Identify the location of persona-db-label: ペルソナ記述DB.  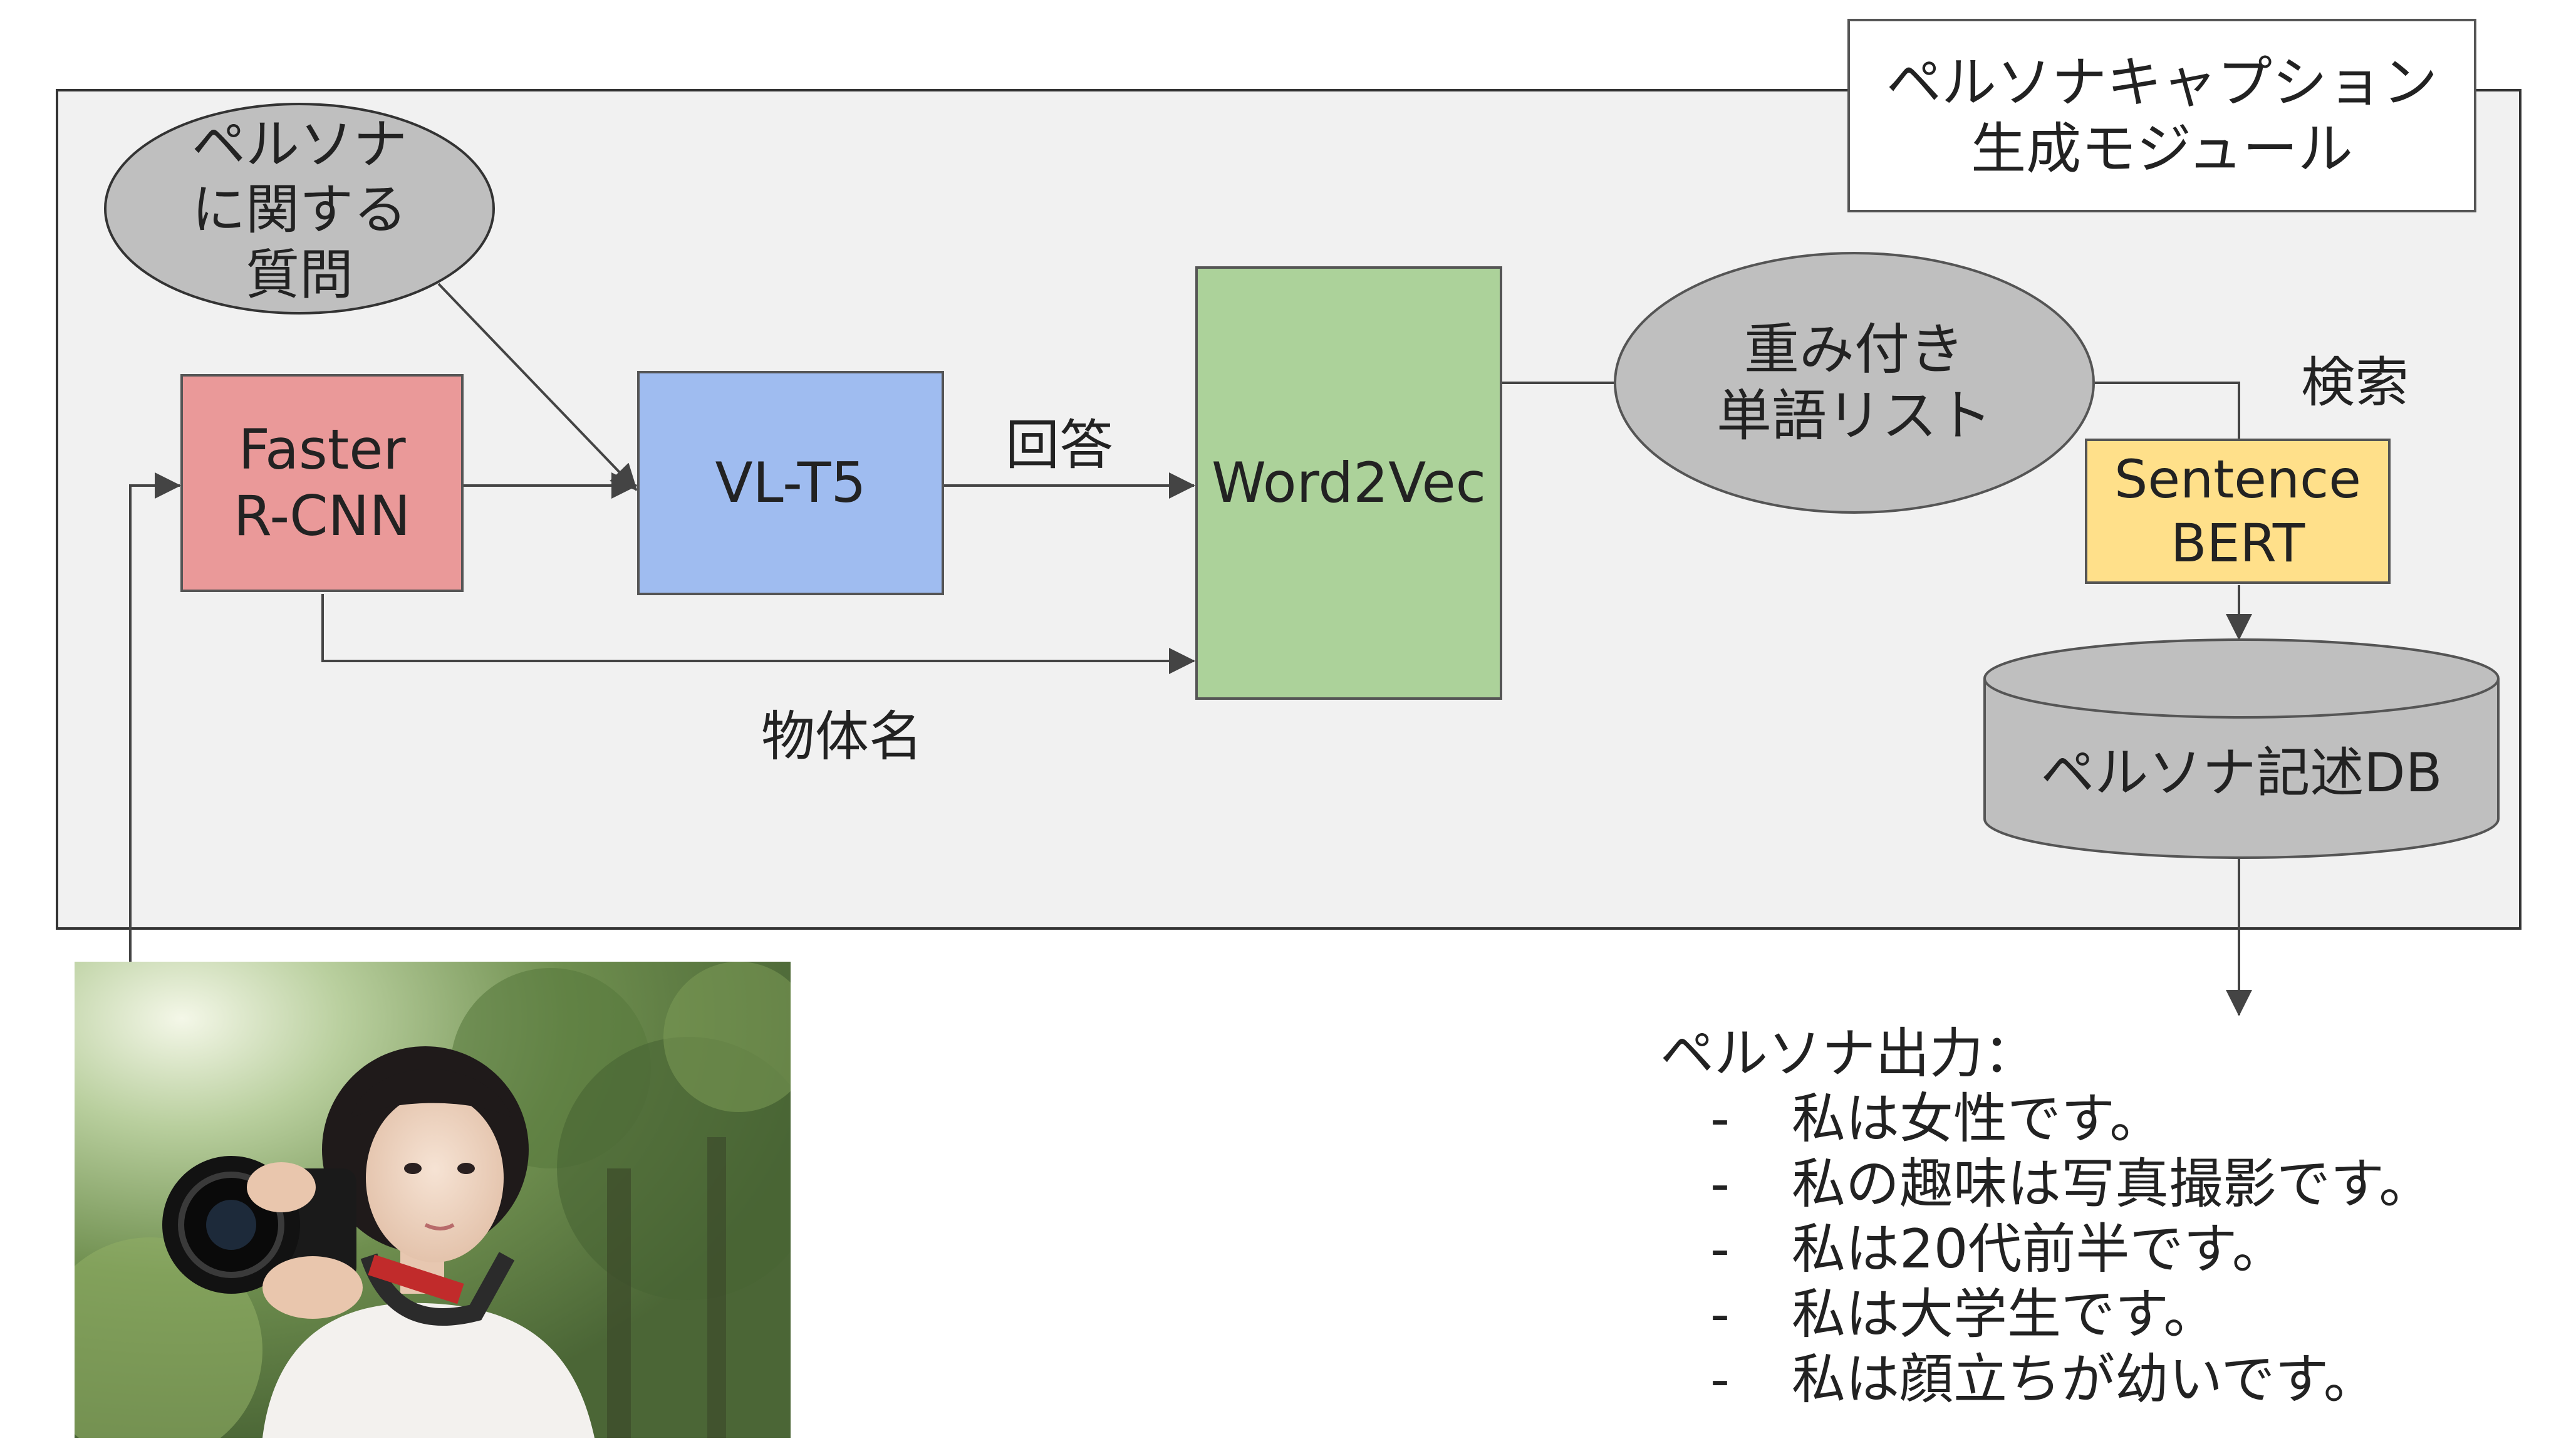
(2241, 772).